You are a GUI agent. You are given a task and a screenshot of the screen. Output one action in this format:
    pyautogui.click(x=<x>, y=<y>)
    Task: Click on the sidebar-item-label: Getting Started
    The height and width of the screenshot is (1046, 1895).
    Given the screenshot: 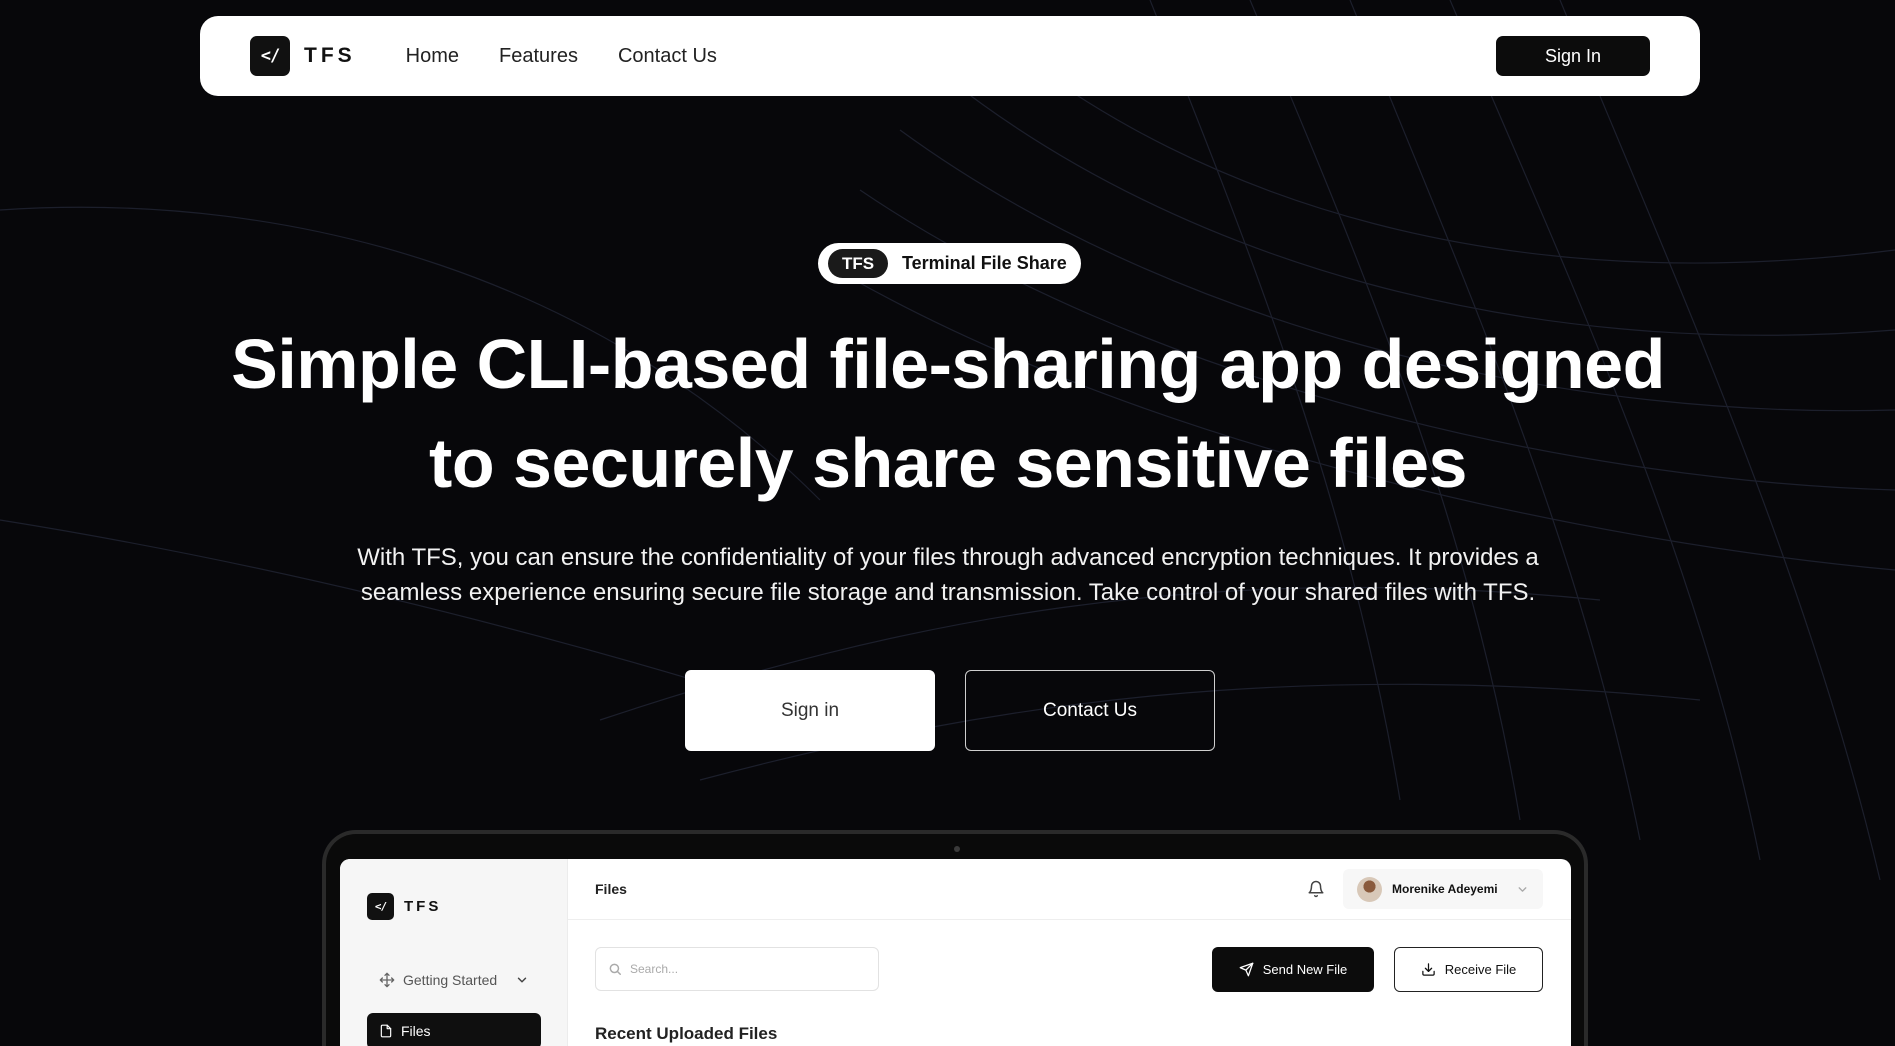 What is the action you would take?
    pyautogui.click(x=450, y=980)
    